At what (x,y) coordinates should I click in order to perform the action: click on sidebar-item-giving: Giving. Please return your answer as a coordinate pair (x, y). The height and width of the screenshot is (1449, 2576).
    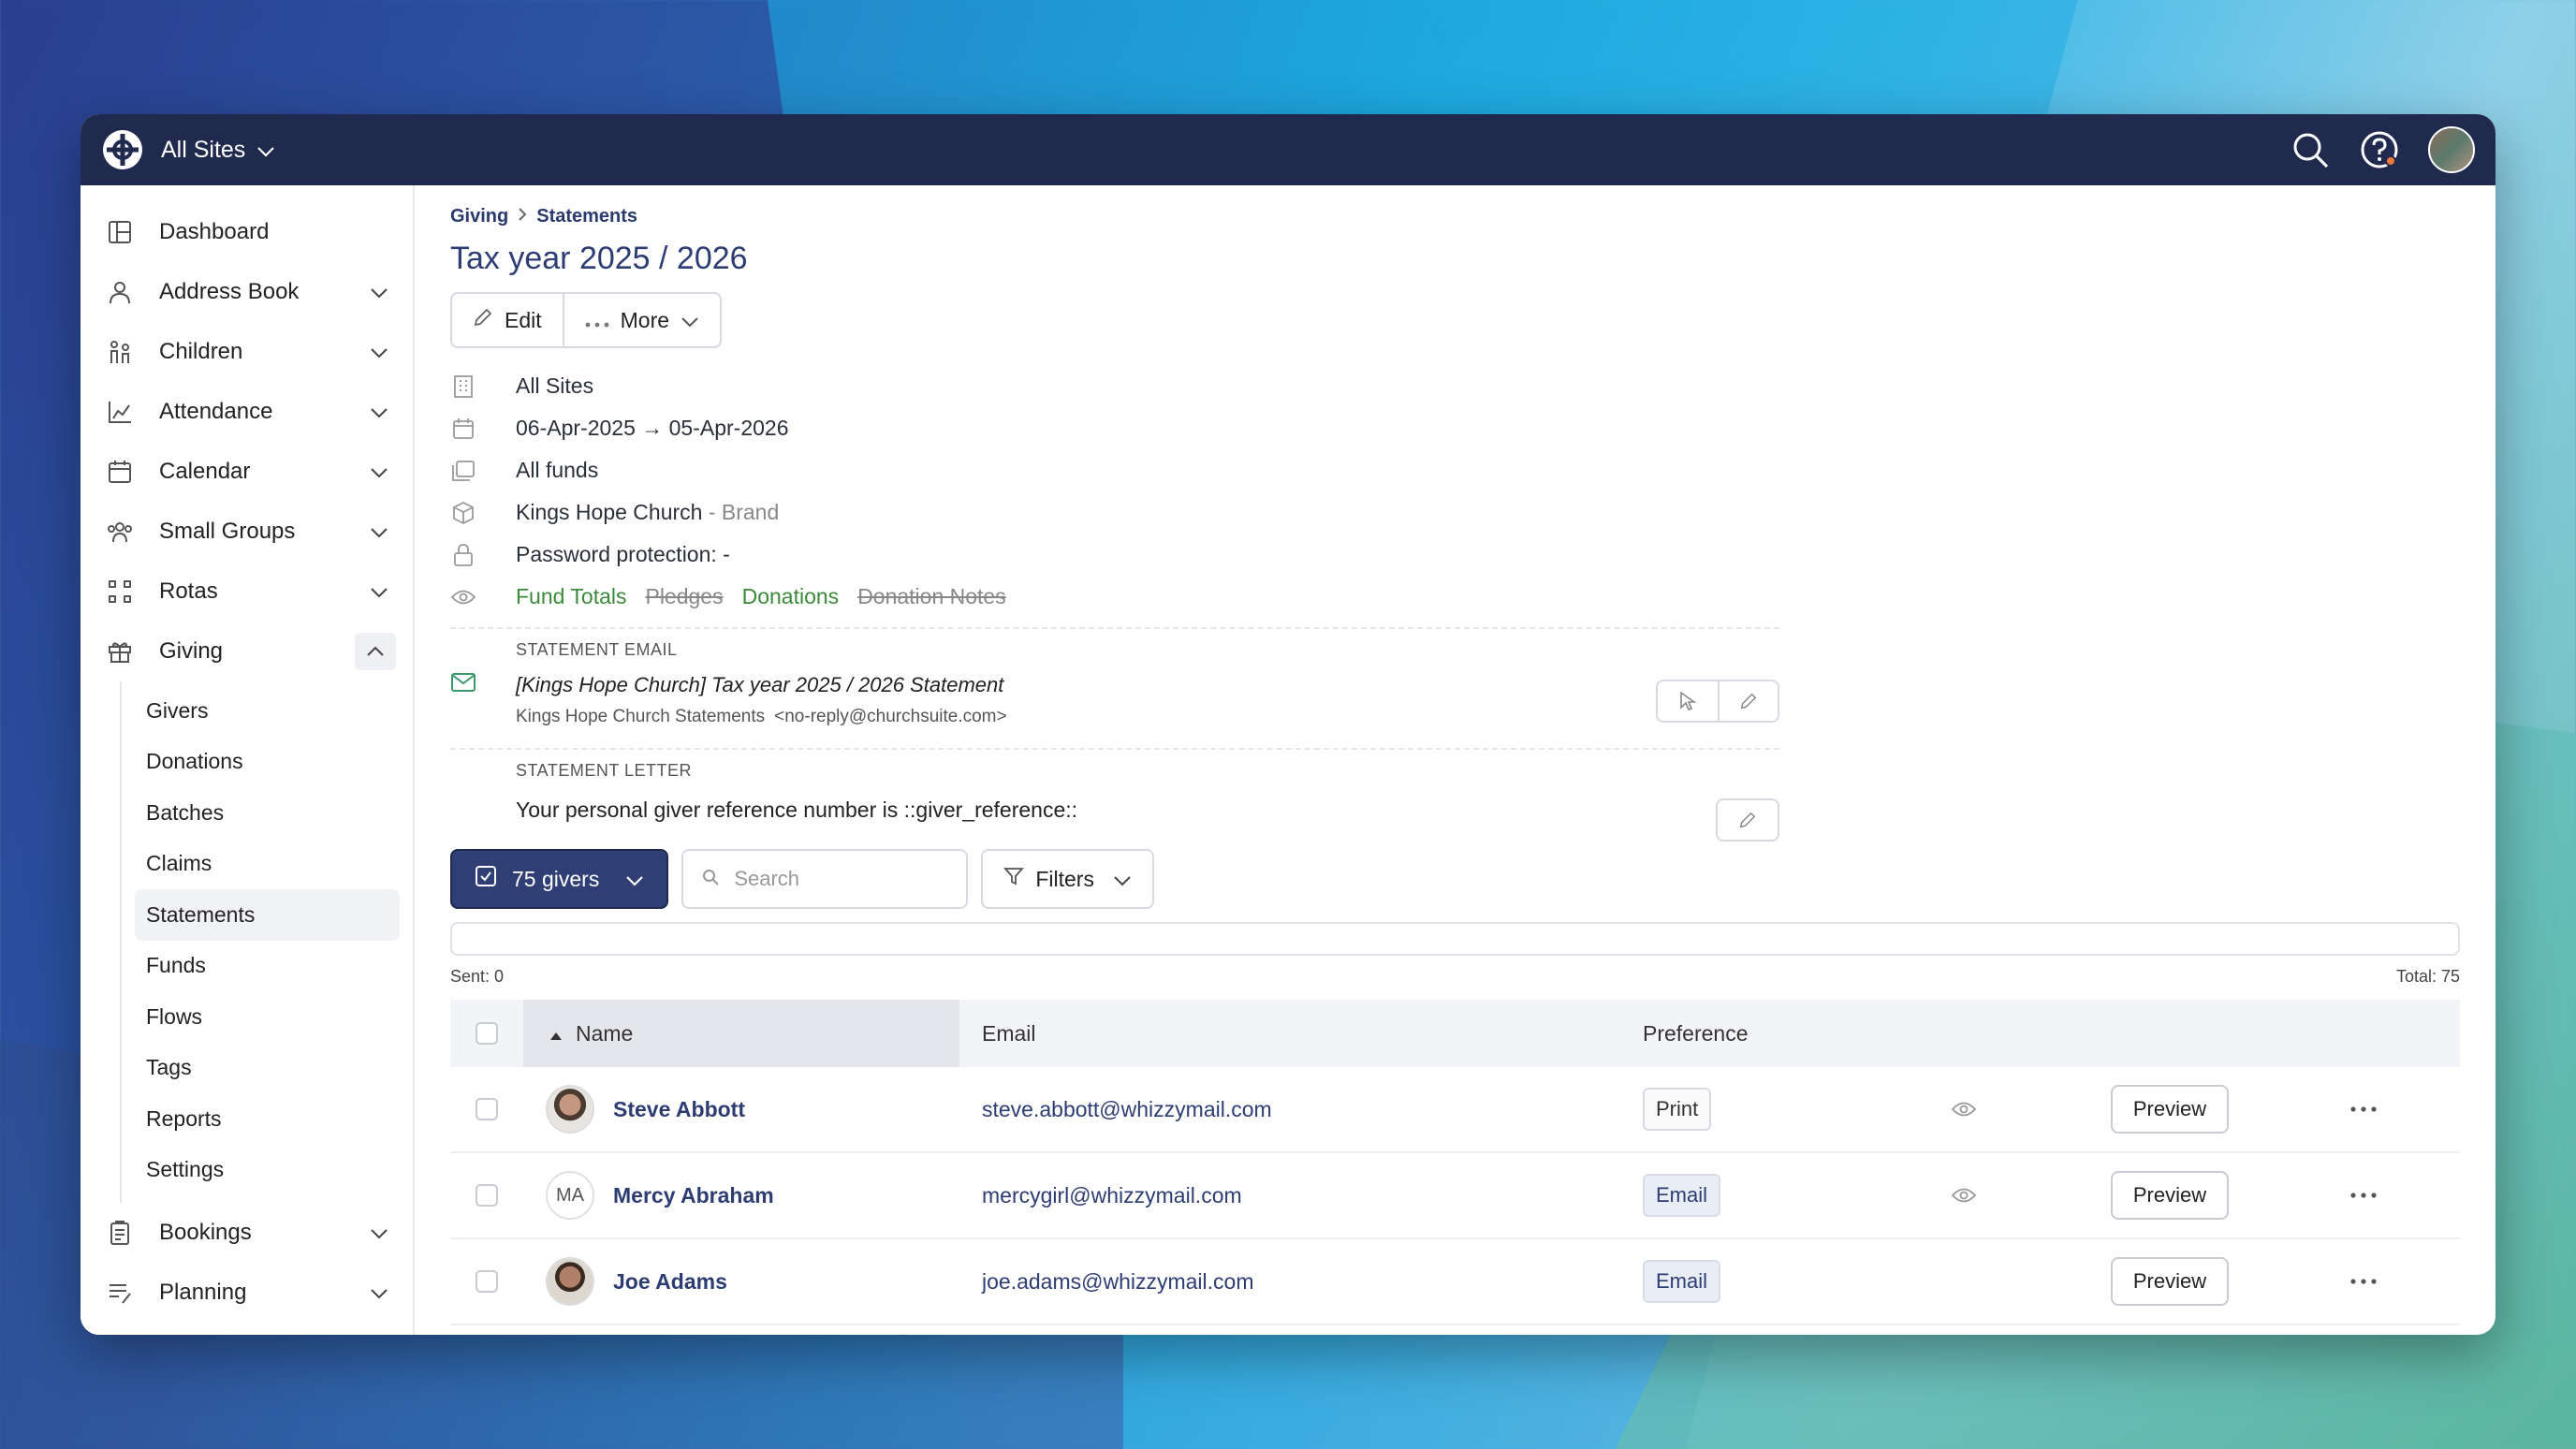
    Looking at the image, I should click on (247, 651).